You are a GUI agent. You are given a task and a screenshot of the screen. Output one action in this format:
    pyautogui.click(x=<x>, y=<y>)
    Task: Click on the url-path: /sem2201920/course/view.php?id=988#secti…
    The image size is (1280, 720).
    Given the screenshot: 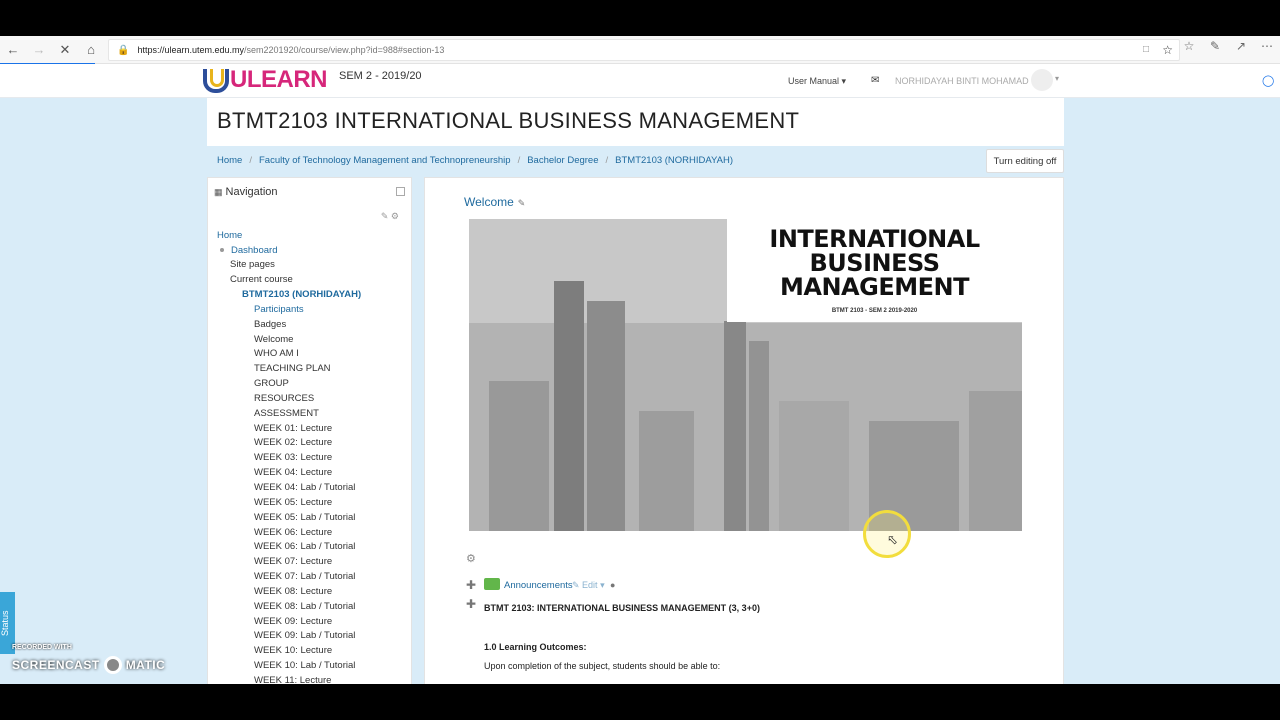 What is the action you would take?
    pyautogui.click(x=344, y=50)
    